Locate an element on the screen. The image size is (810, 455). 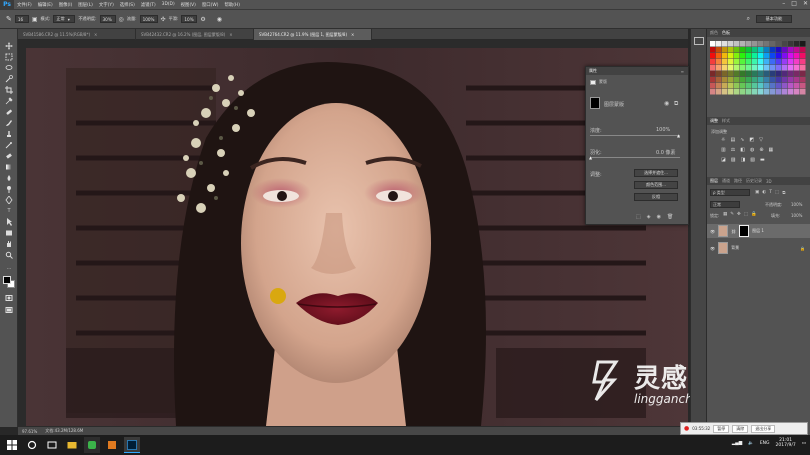
minimize-icon: – is located at coordinates (783, 3).